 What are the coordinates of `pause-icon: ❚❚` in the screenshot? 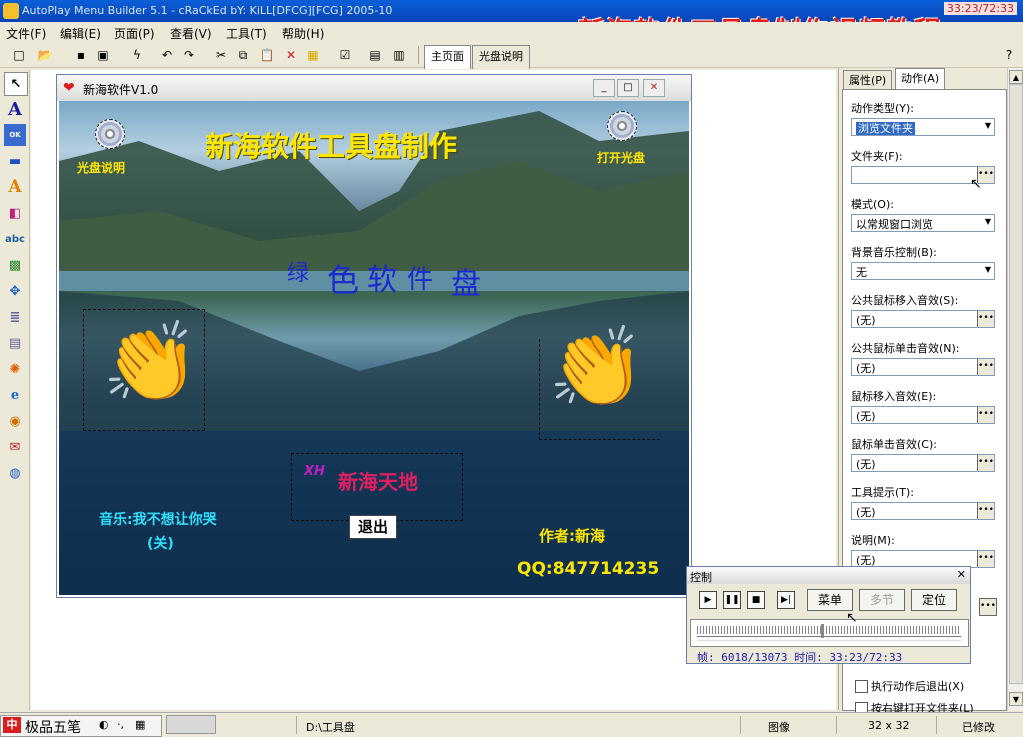 It's located at (732, 600).